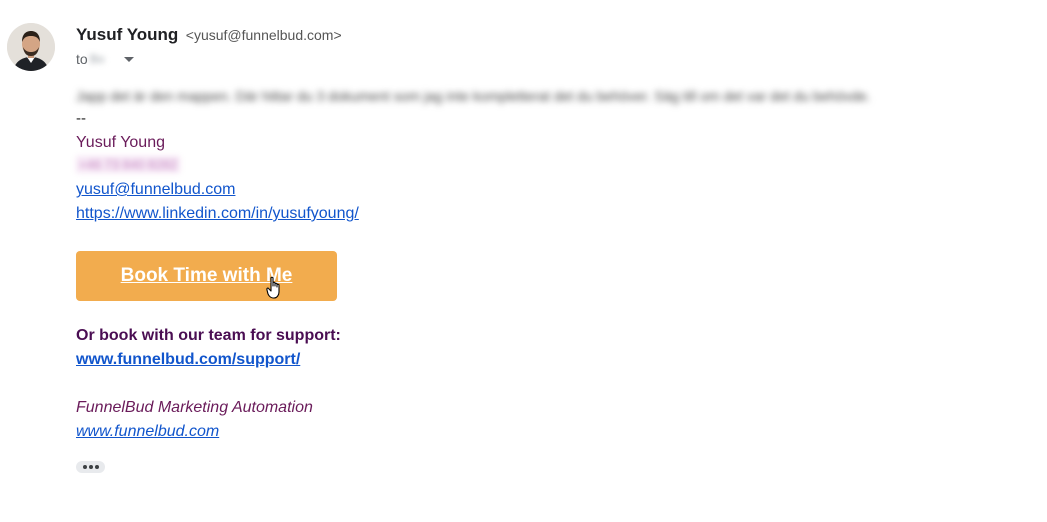  I want to click on to-label: to, so click(82, 59).